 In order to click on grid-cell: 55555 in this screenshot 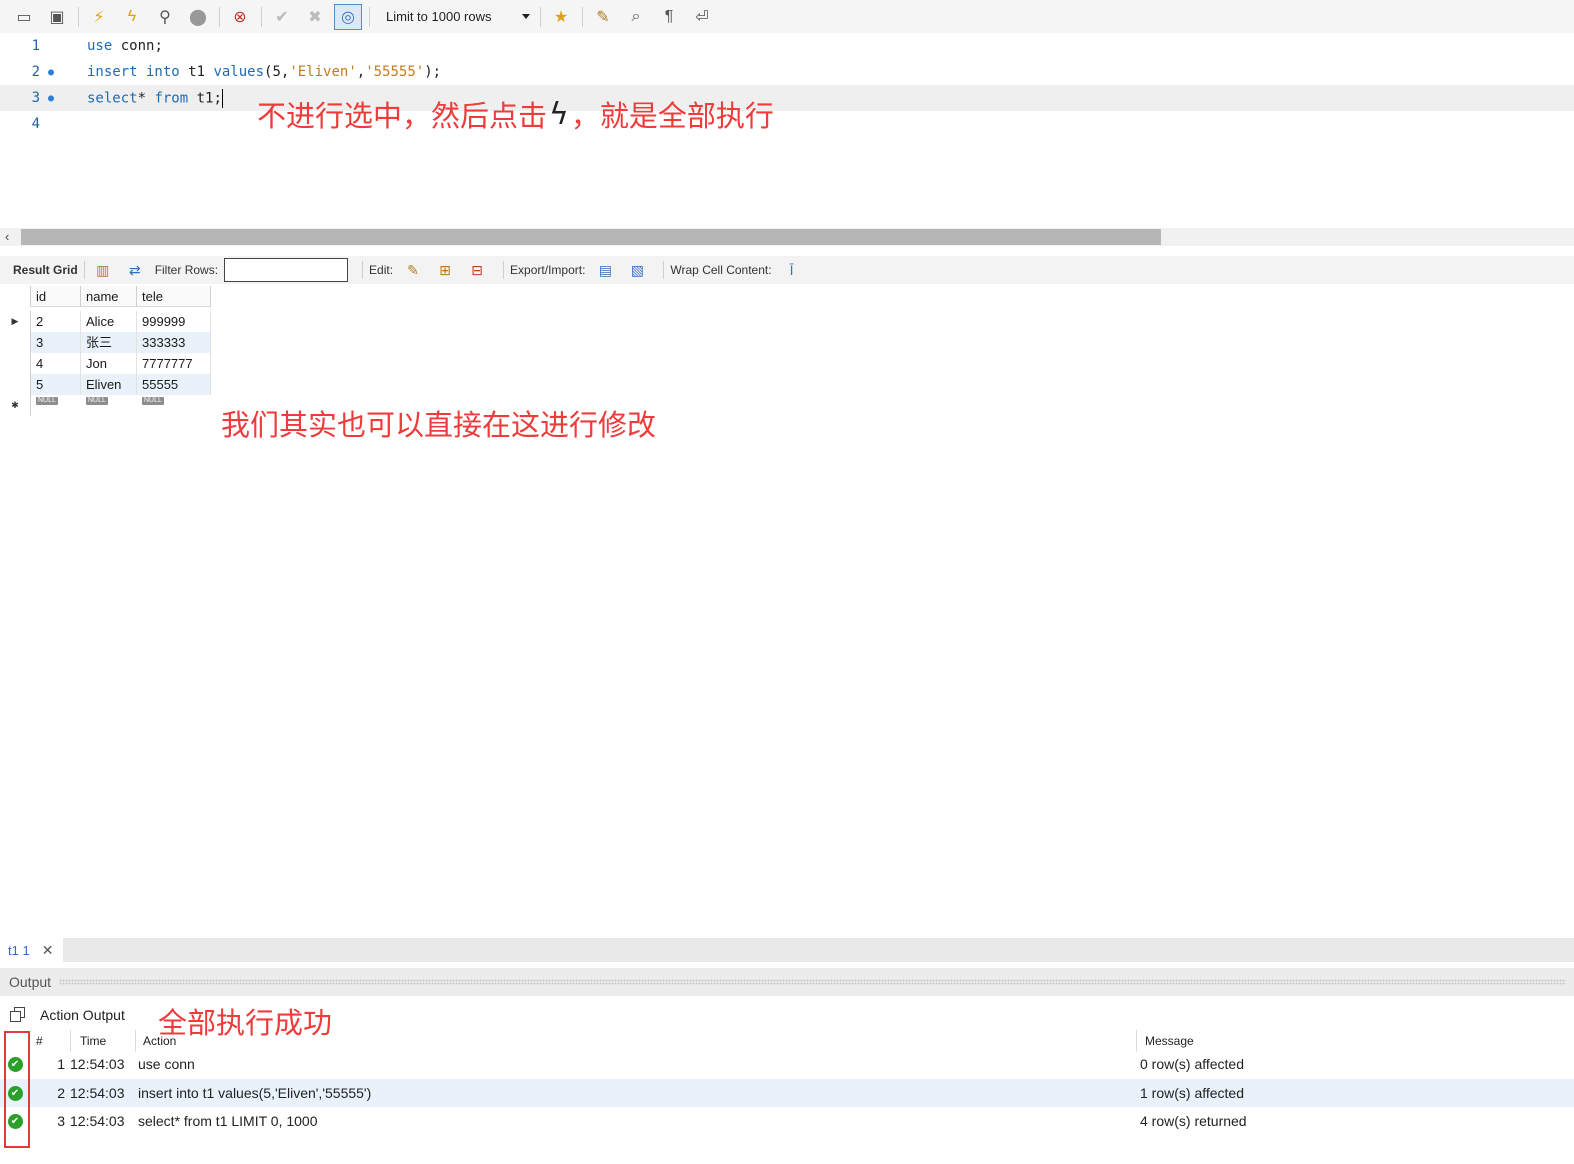, I will do `click(174, 384)`.